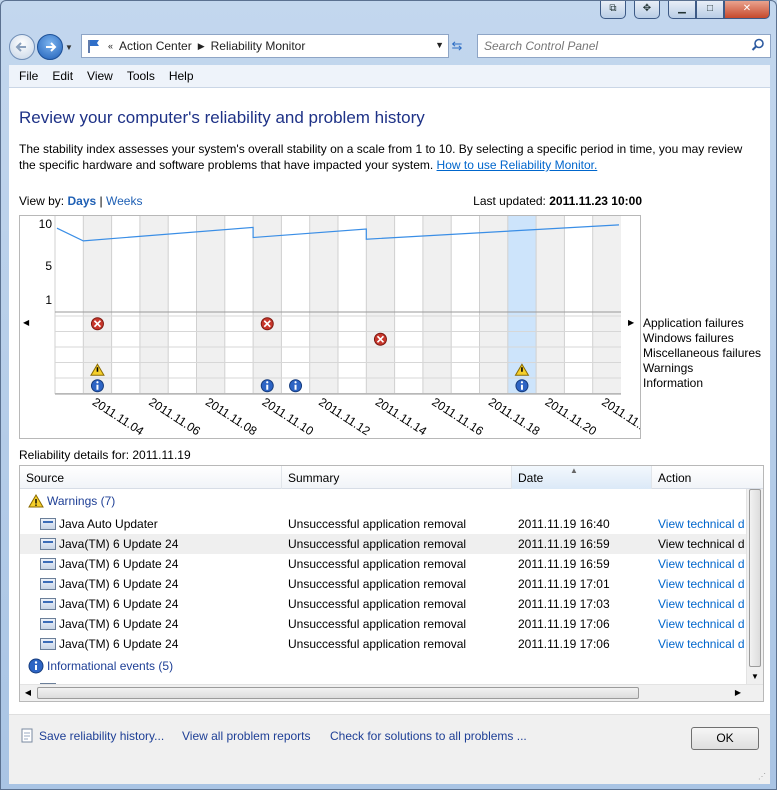 This screenshot has width=777, height=790. Describe the element at coordinates (22, 47) in the screenshot. I see `back-button` at that location.